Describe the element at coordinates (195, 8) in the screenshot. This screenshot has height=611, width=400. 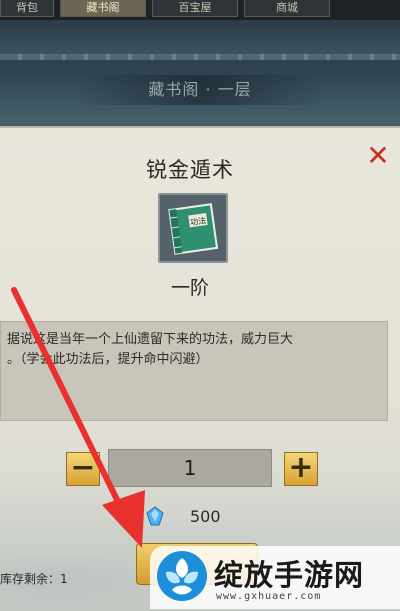
I see `tab-treasure: 百宝屋` at that location.